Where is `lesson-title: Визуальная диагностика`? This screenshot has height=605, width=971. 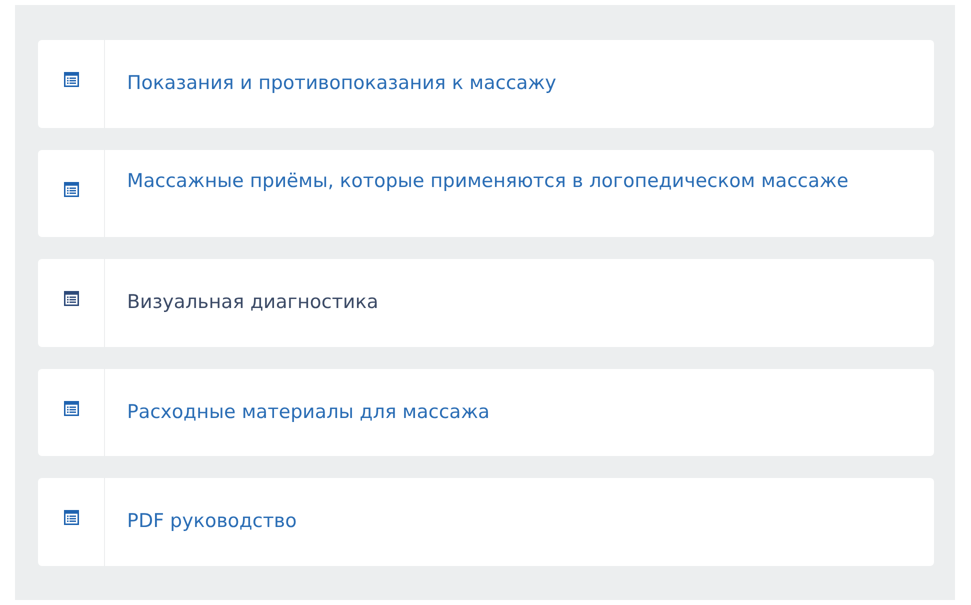
lesson-title: Визуальная диагностика is located at coordinates (252, 303).